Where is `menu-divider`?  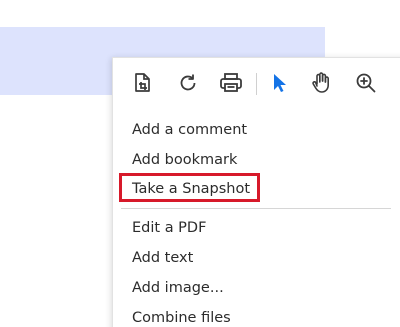 menu-divider is located at coordinates (256, 208).